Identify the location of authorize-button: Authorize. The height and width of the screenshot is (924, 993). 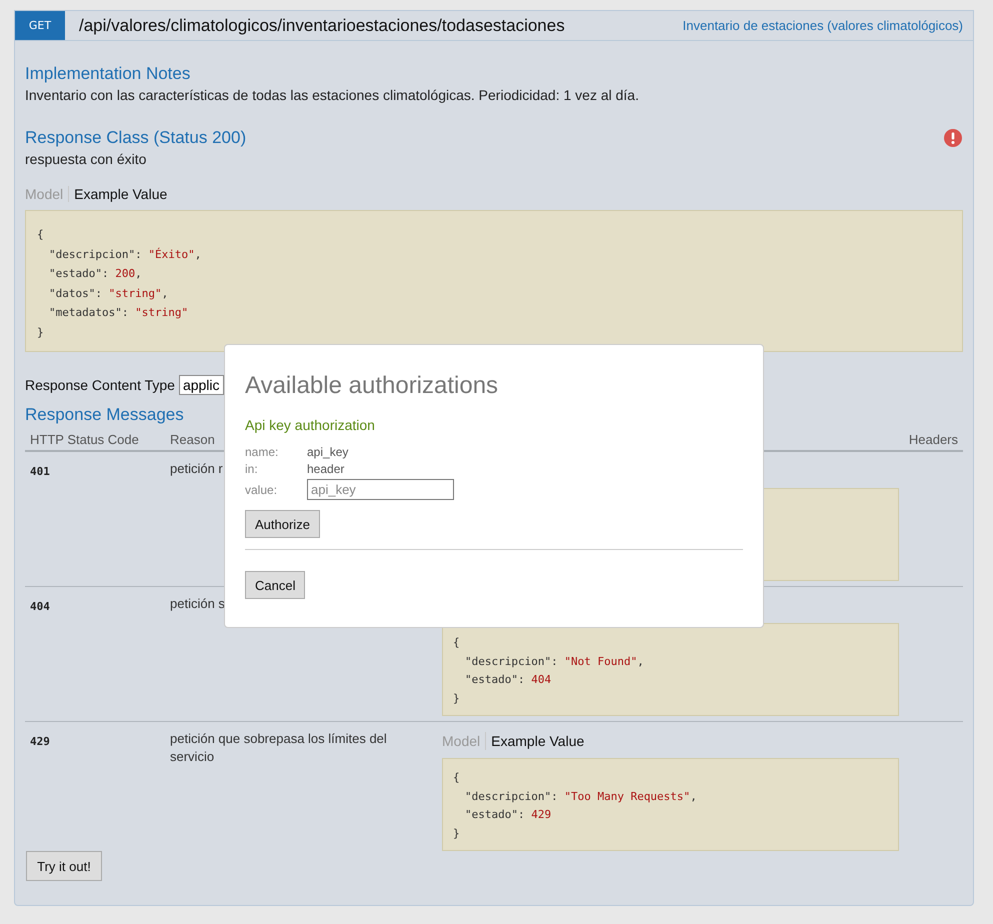
(282, 524).